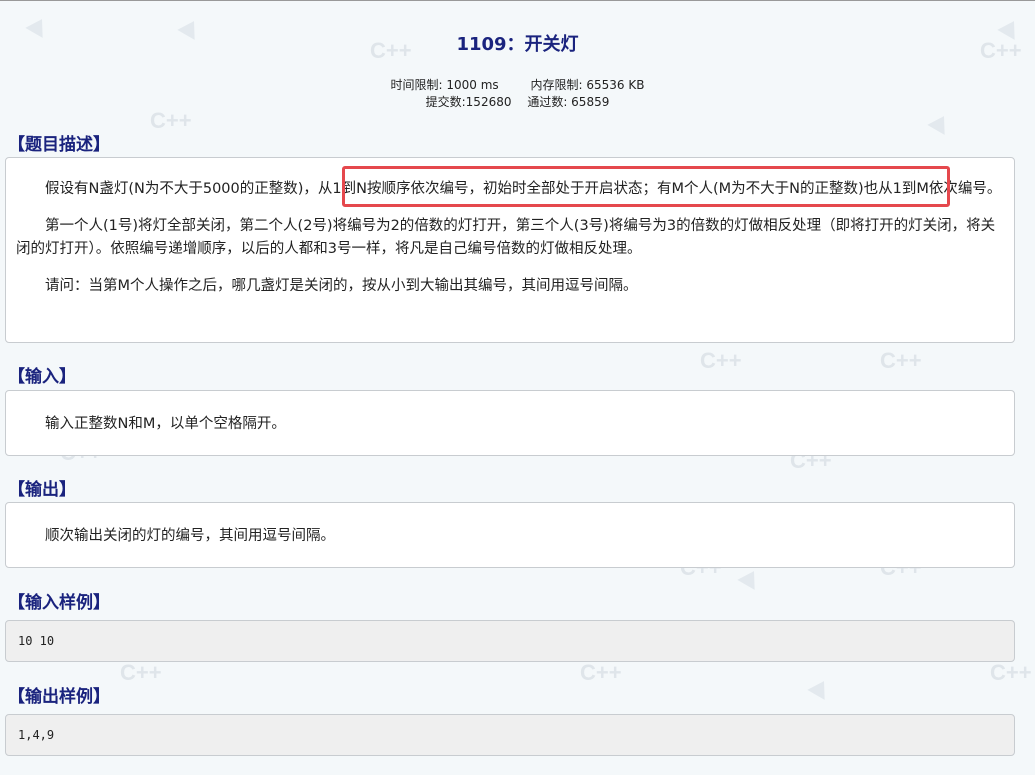  Describe the element at coordinates (190, 536) in the screenshot. I see `output-text: 顺次输出关闭的灯的编号，其间用逗号间隔。` at that location.